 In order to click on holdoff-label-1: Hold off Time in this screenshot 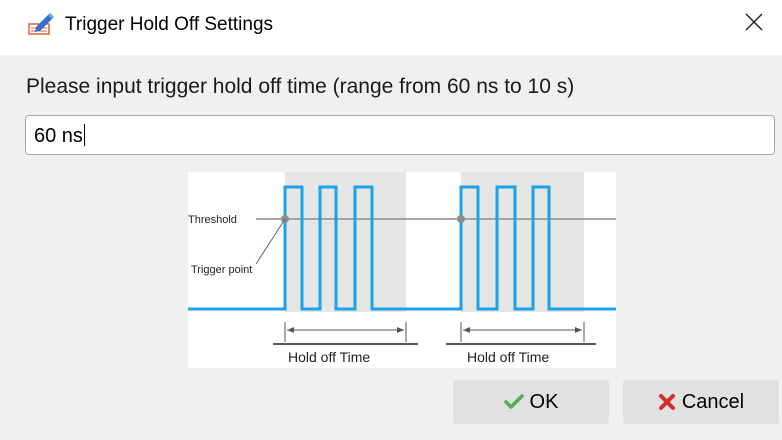, I will do `click(329, 357)`.